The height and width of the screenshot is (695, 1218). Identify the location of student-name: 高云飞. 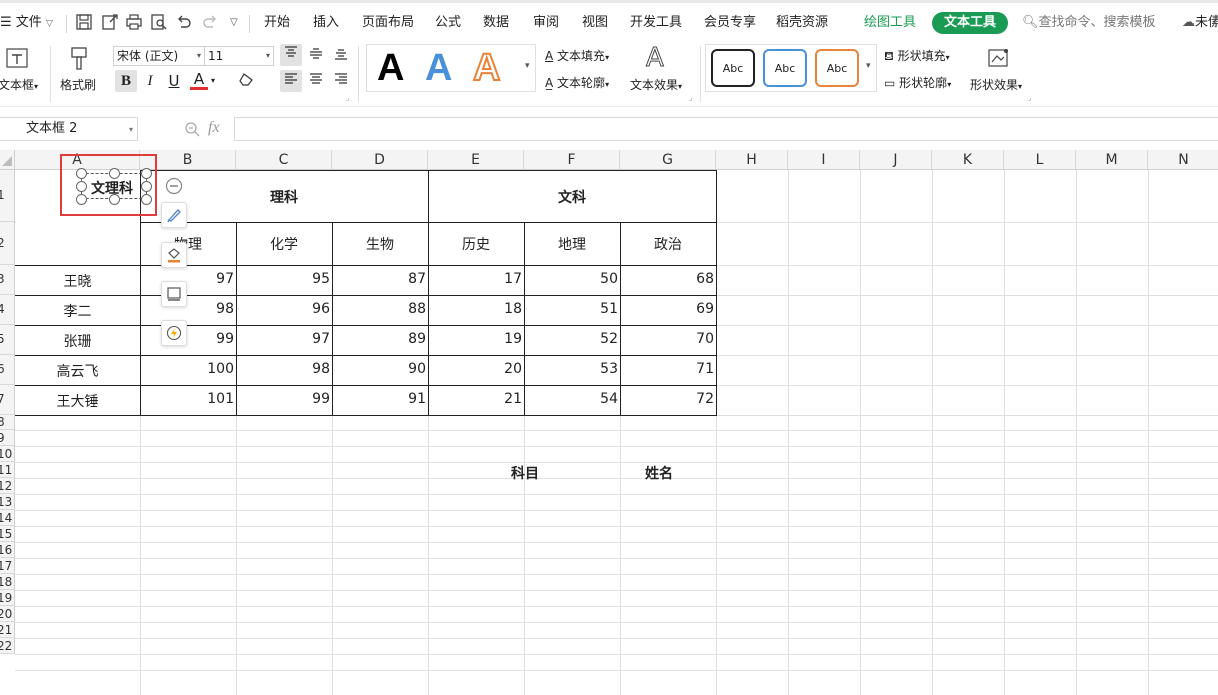
(77, 371).